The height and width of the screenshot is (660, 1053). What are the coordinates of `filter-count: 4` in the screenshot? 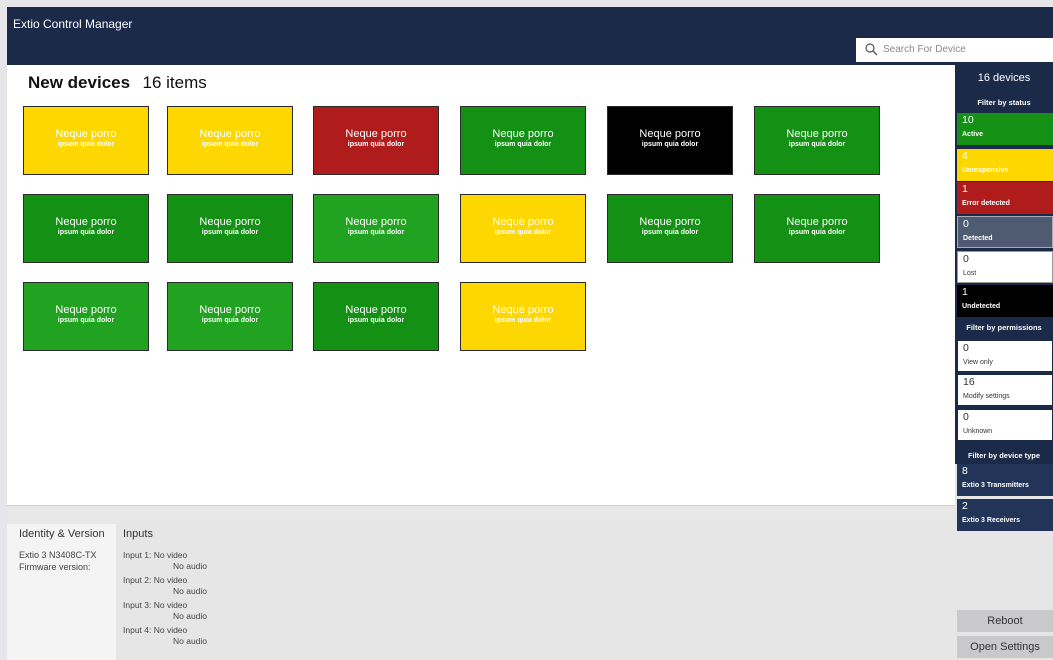 It's located at (965, 156).